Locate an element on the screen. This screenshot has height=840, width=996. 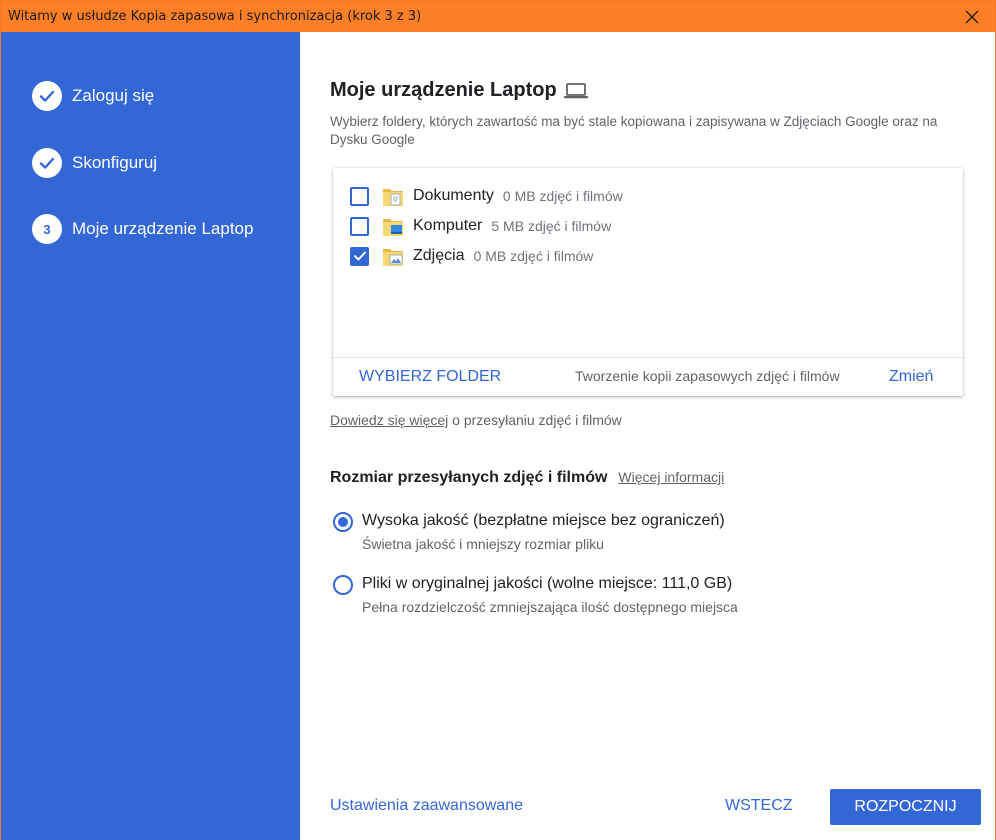
folder-name: Komputer is located at coordinates (448, 225).